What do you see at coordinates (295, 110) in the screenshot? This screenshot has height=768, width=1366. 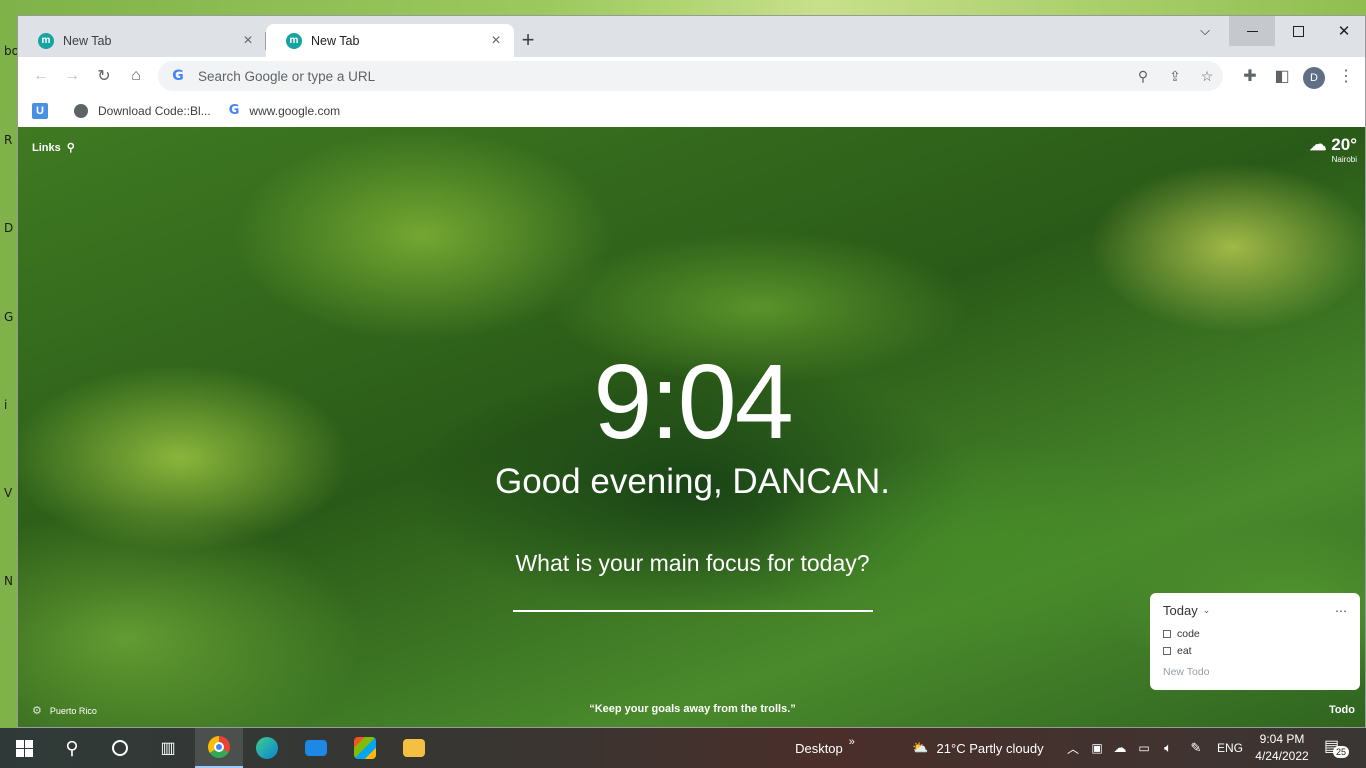 I see `bookmark-label: www.google.com` at bounding box center [295, 110].